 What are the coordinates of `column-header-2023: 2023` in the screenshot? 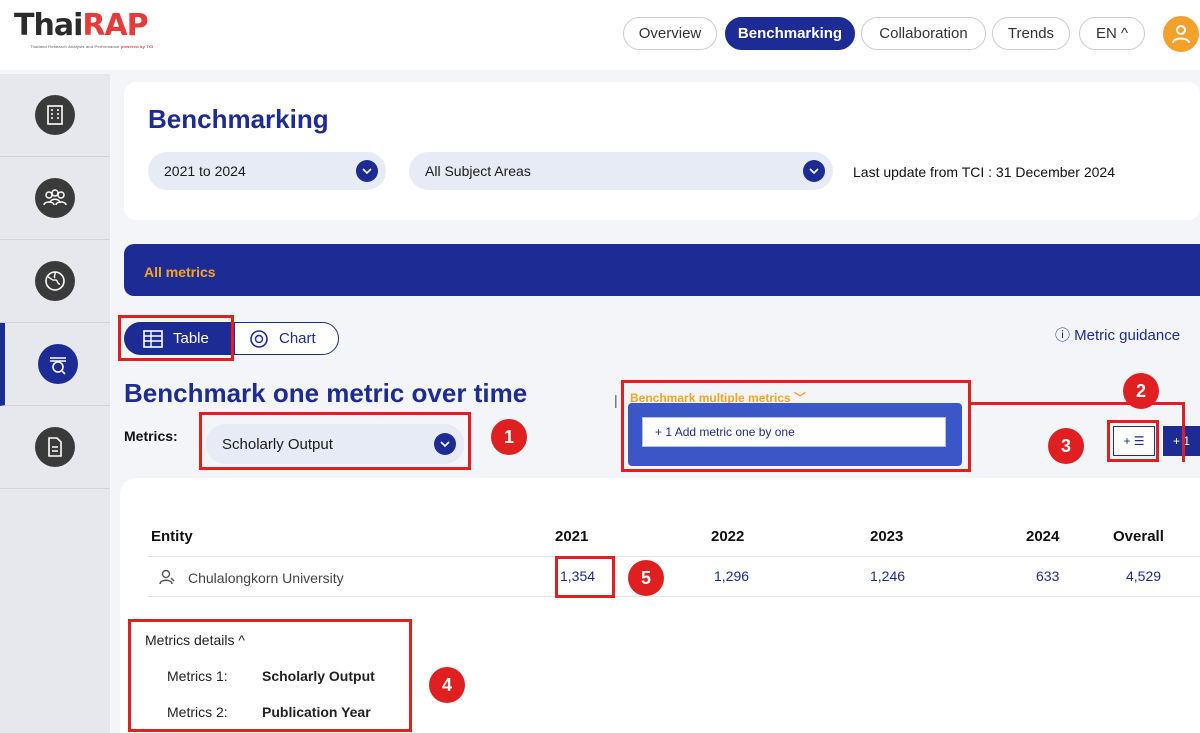 It's located at (887, 536).